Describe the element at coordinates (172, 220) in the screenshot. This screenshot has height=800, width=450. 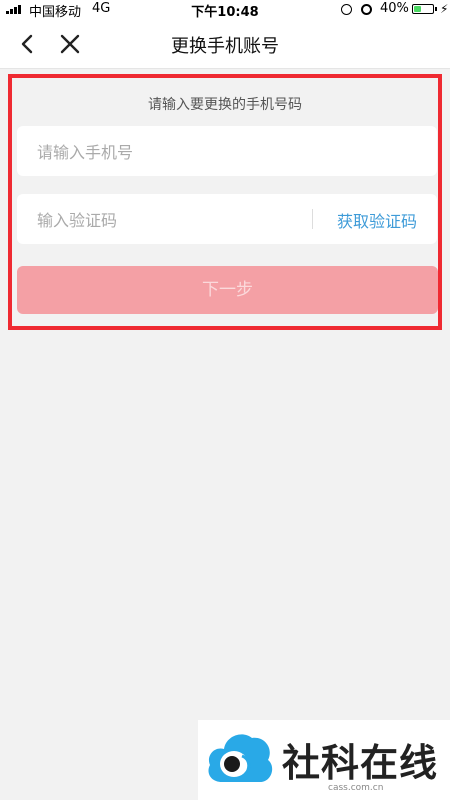
I see `verification-code-input` at that location.